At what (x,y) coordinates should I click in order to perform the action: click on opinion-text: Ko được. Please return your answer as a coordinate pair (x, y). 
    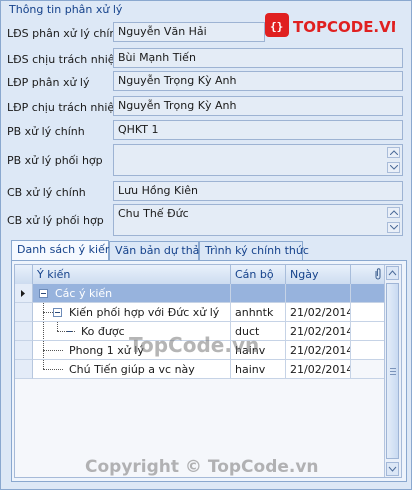
    Looking at the image, I should click on (103, 331).